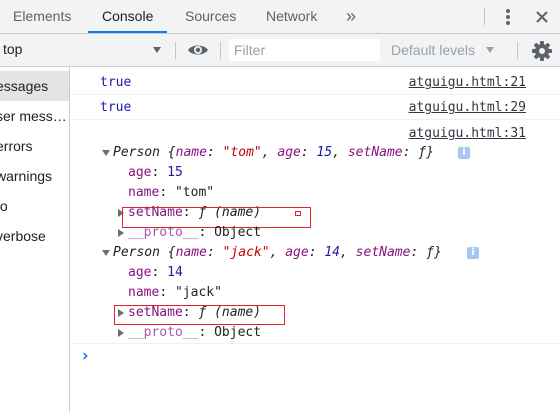 The image size is (560, 412). What do you see at coordinates (351, 16) in the screenshot?
I see `more-tabs-icon: »` at bounding box center [351, 16].